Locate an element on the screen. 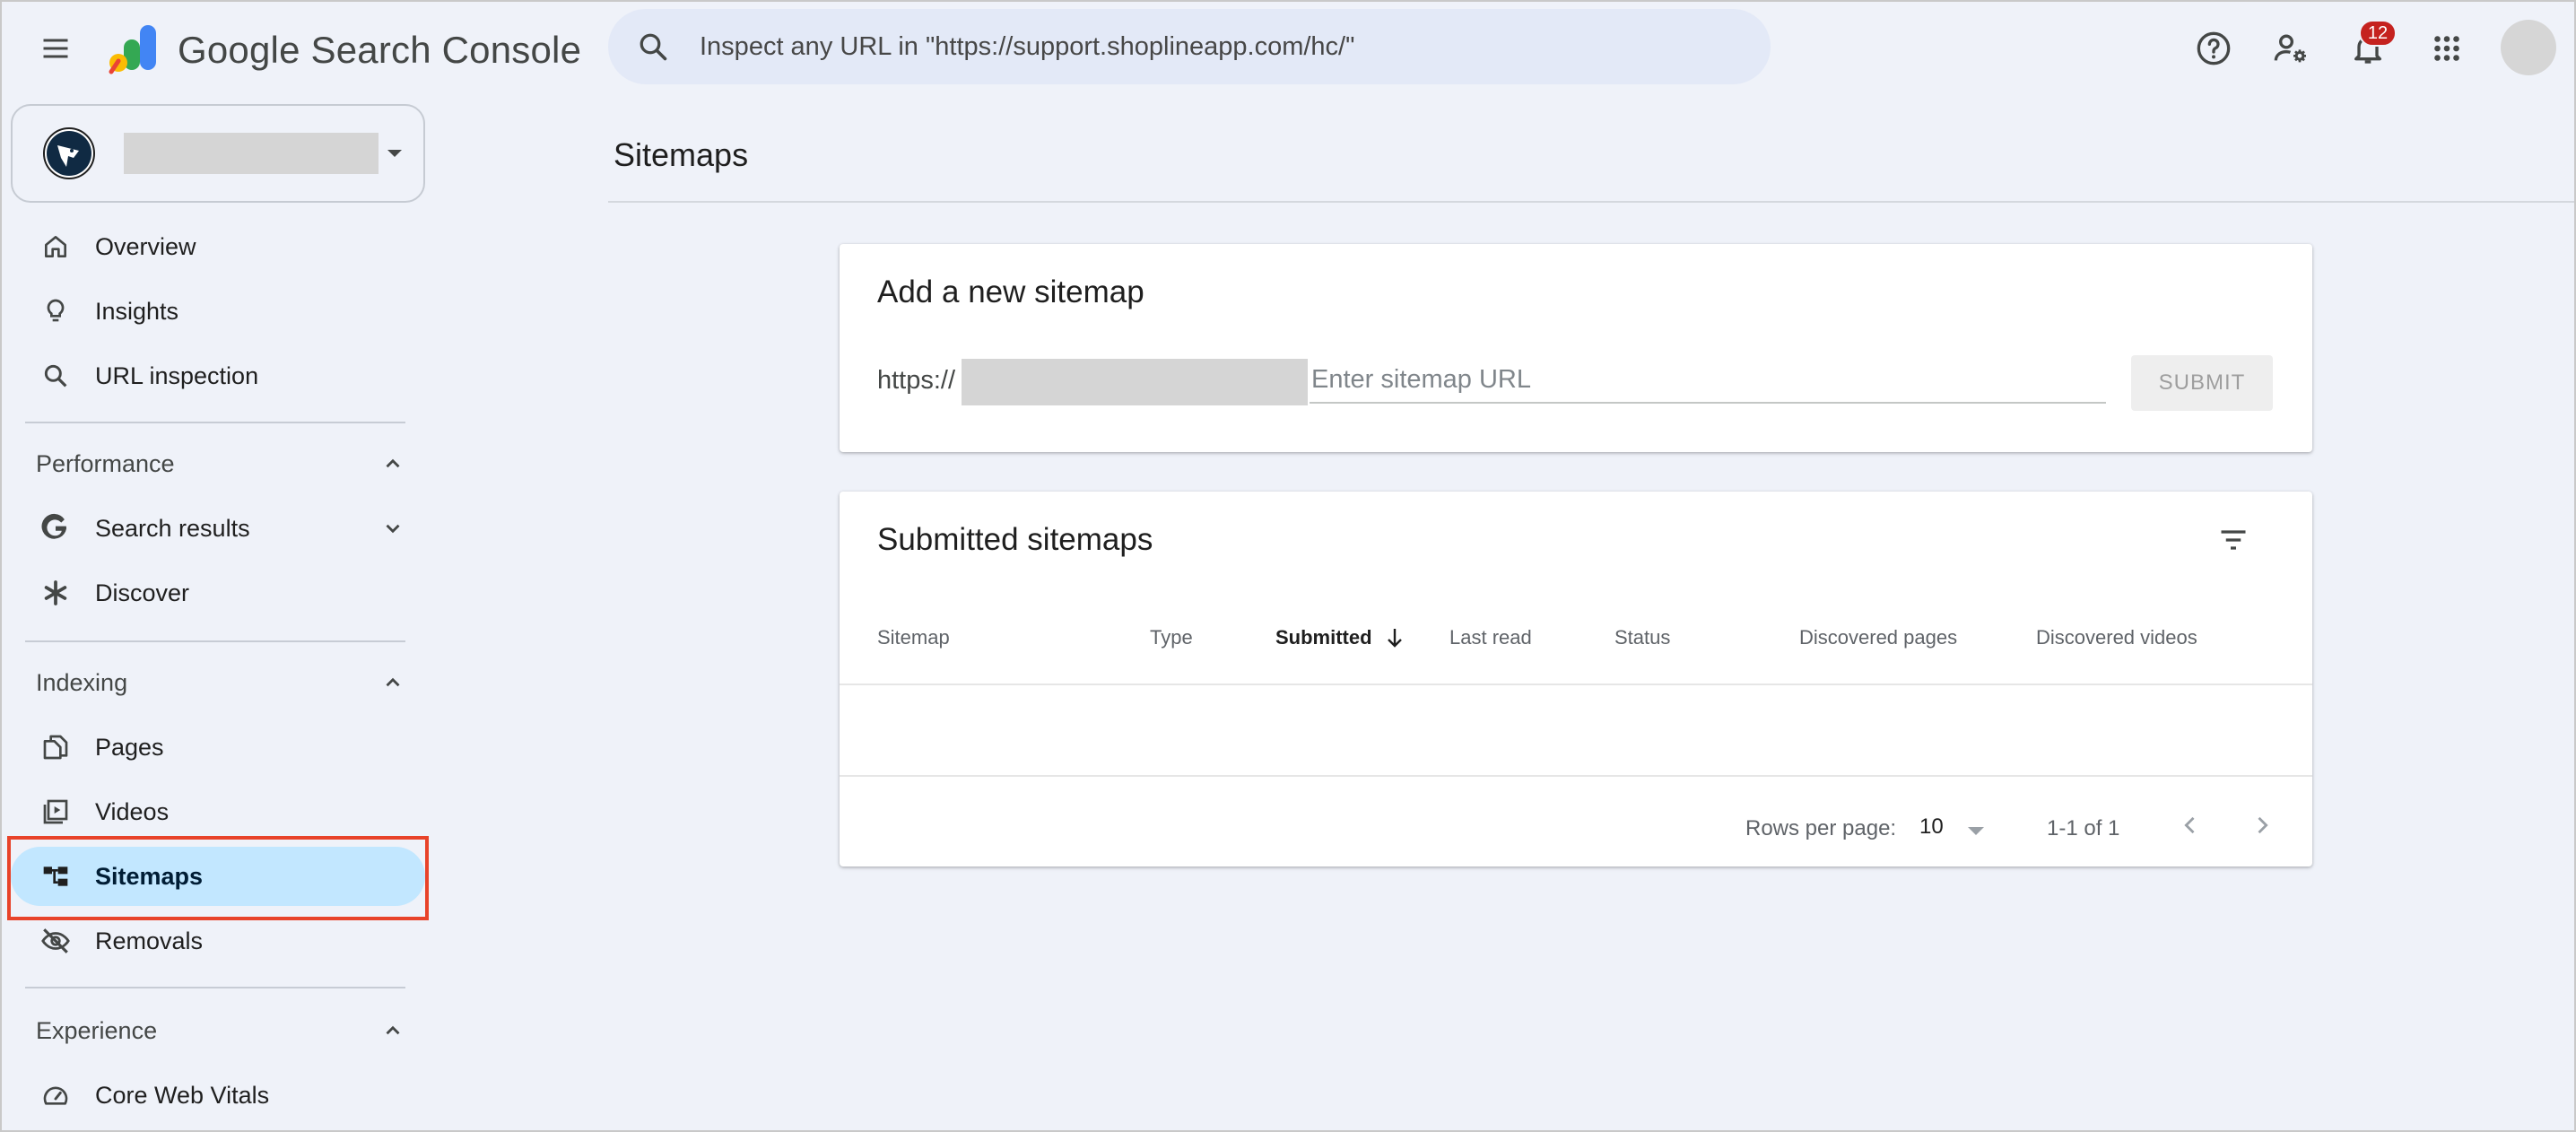 The height and width of the screenshot is (1132, 2576). speedometer-icon is located at coordinates (56, 1095).